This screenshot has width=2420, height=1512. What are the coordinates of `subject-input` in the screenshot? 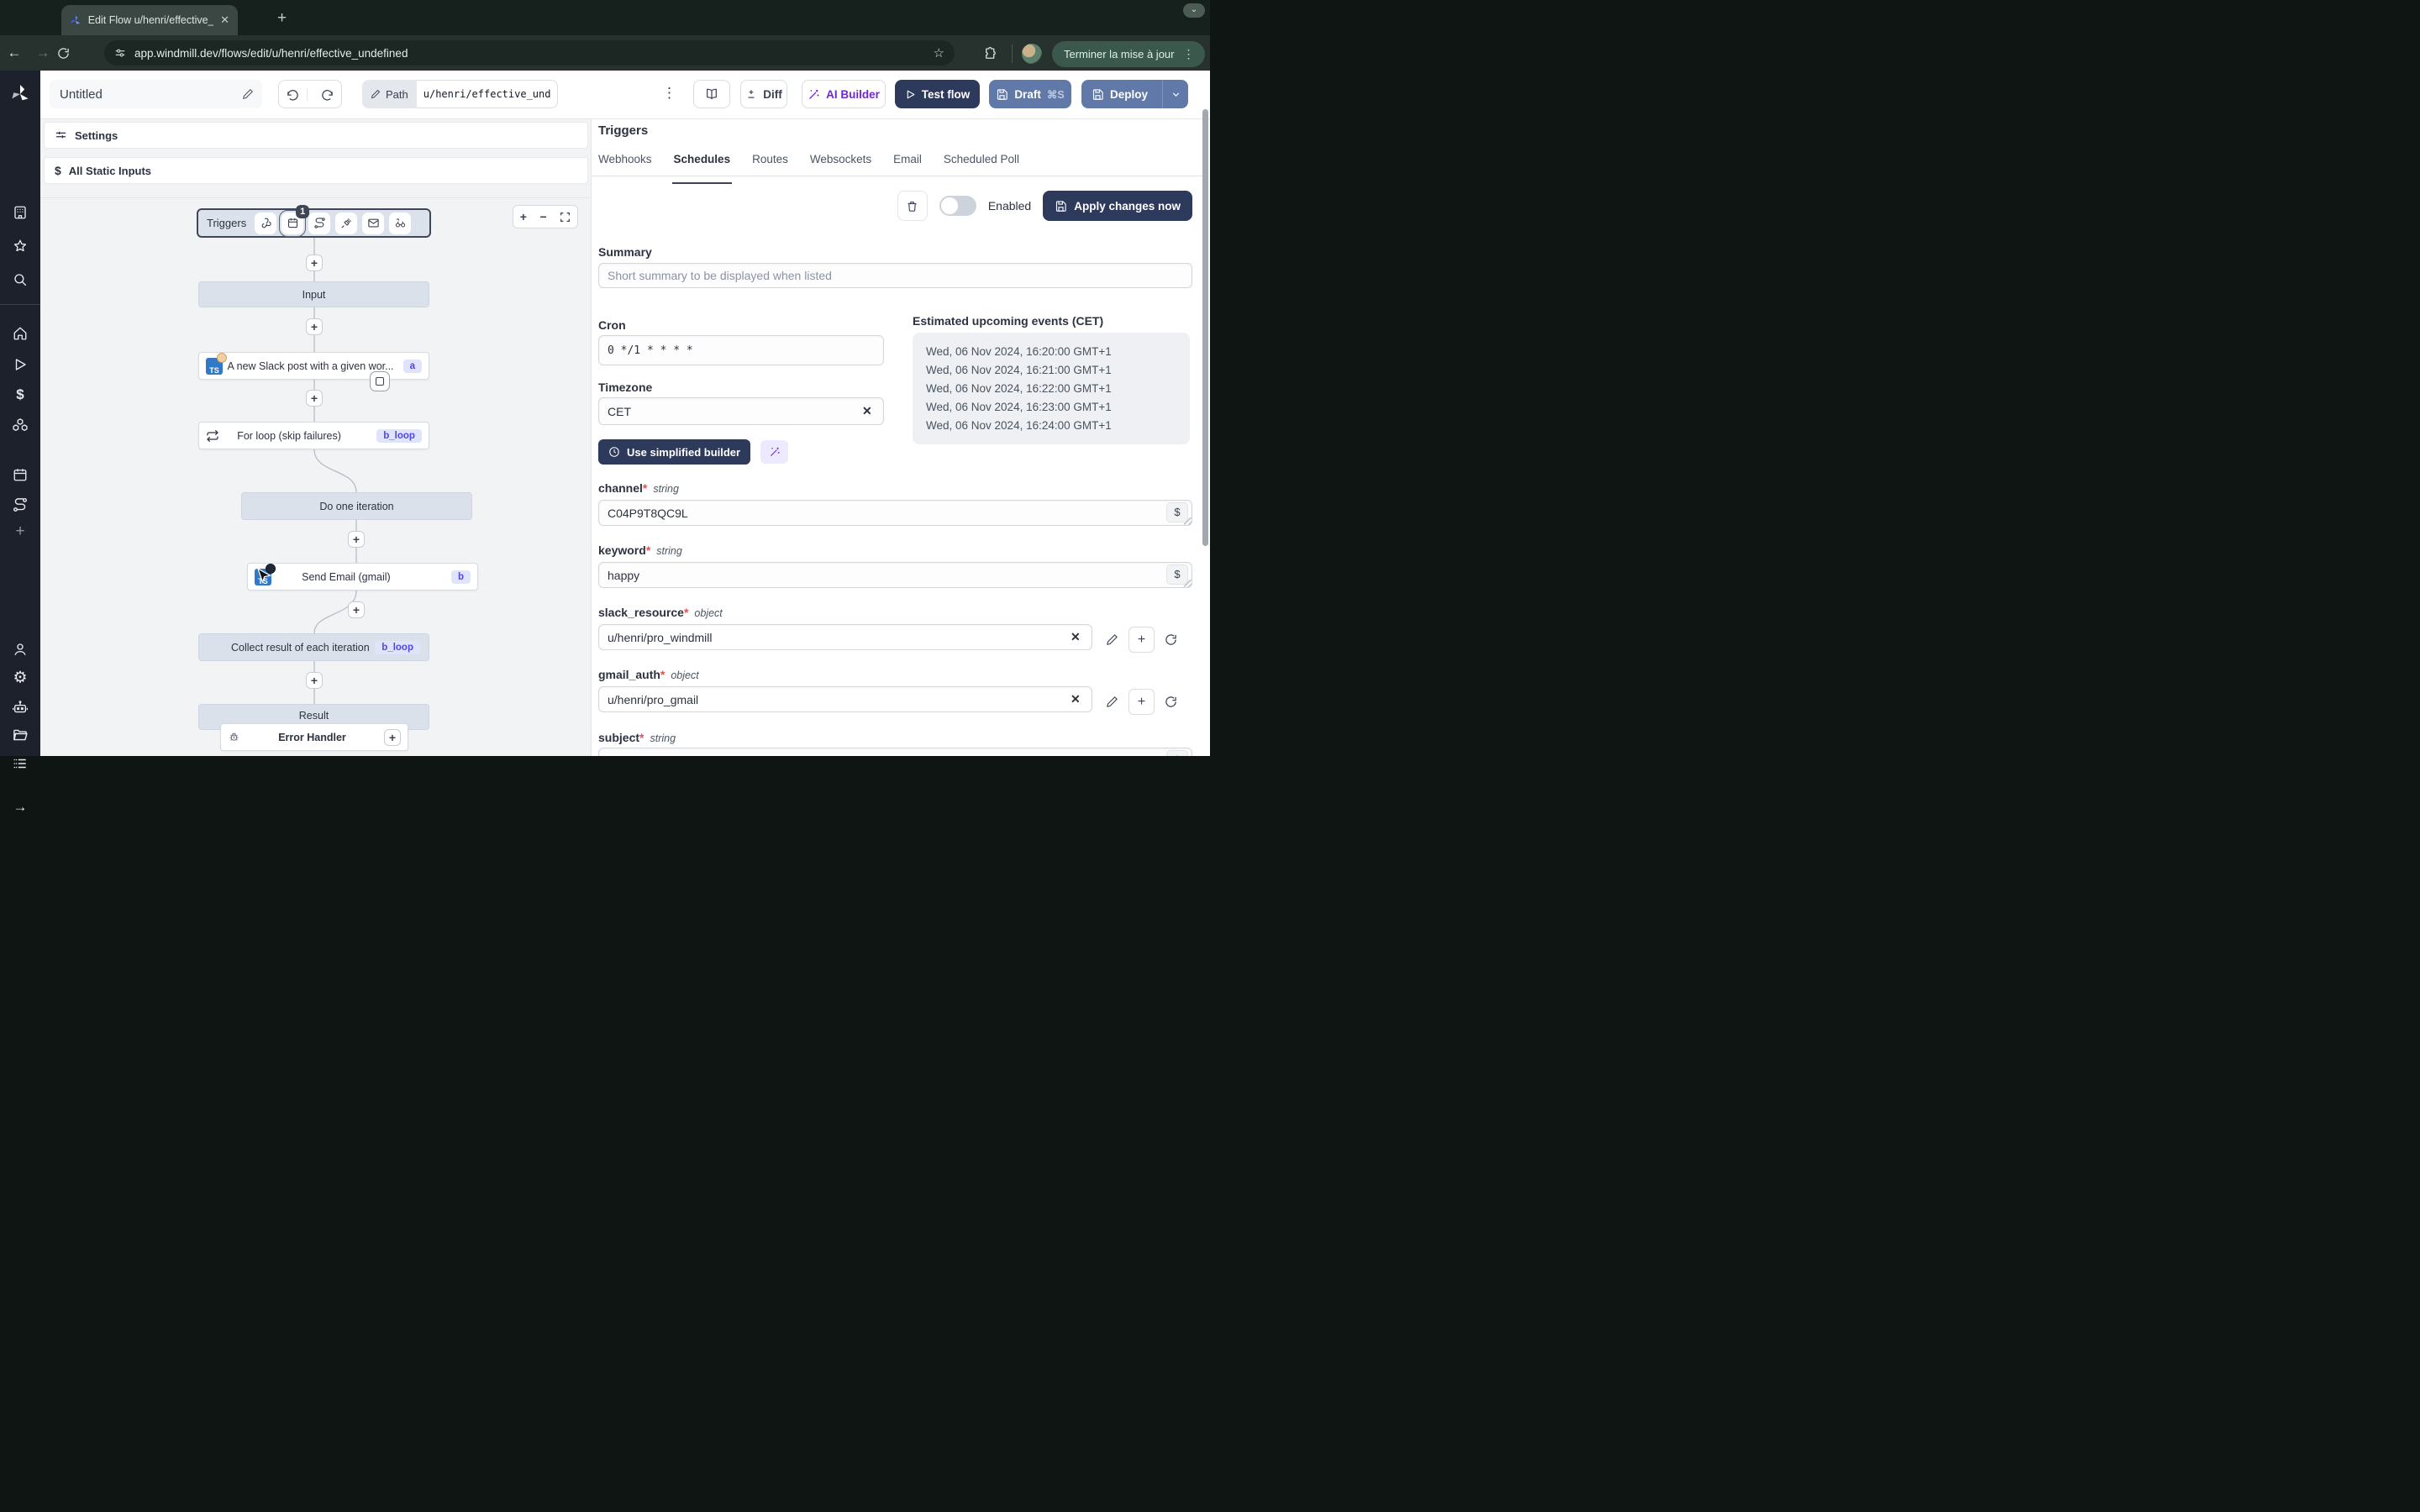 It's located at (895, 752).